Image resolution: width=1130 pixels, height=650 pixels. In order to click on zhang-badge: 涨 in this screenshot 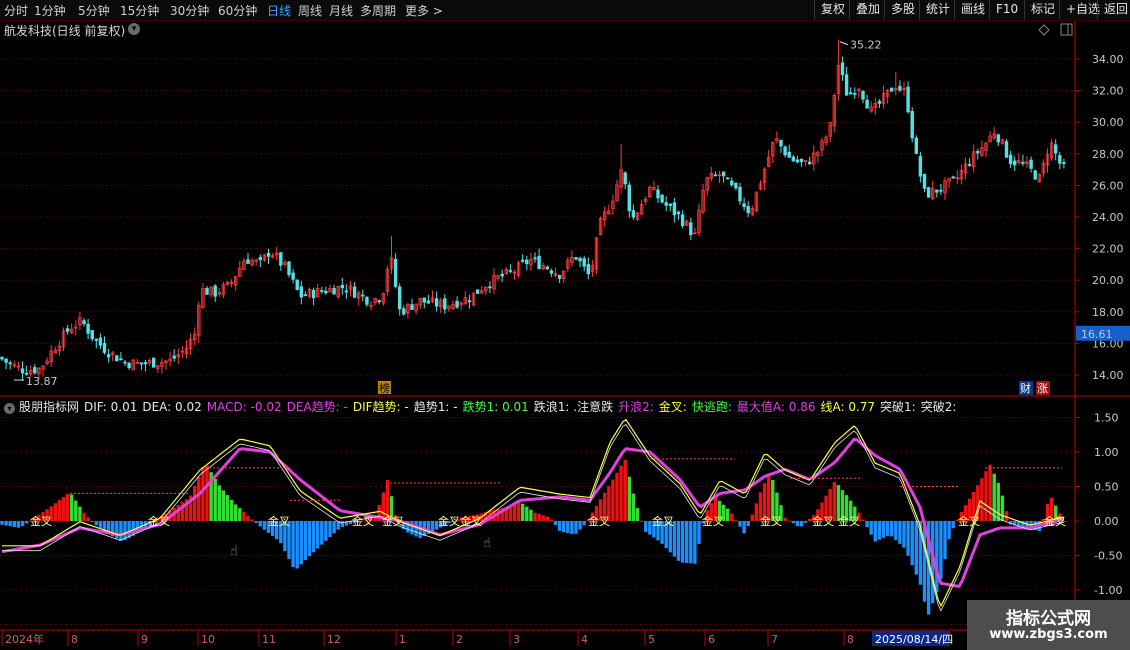, I will do `click(1042, 388)`.